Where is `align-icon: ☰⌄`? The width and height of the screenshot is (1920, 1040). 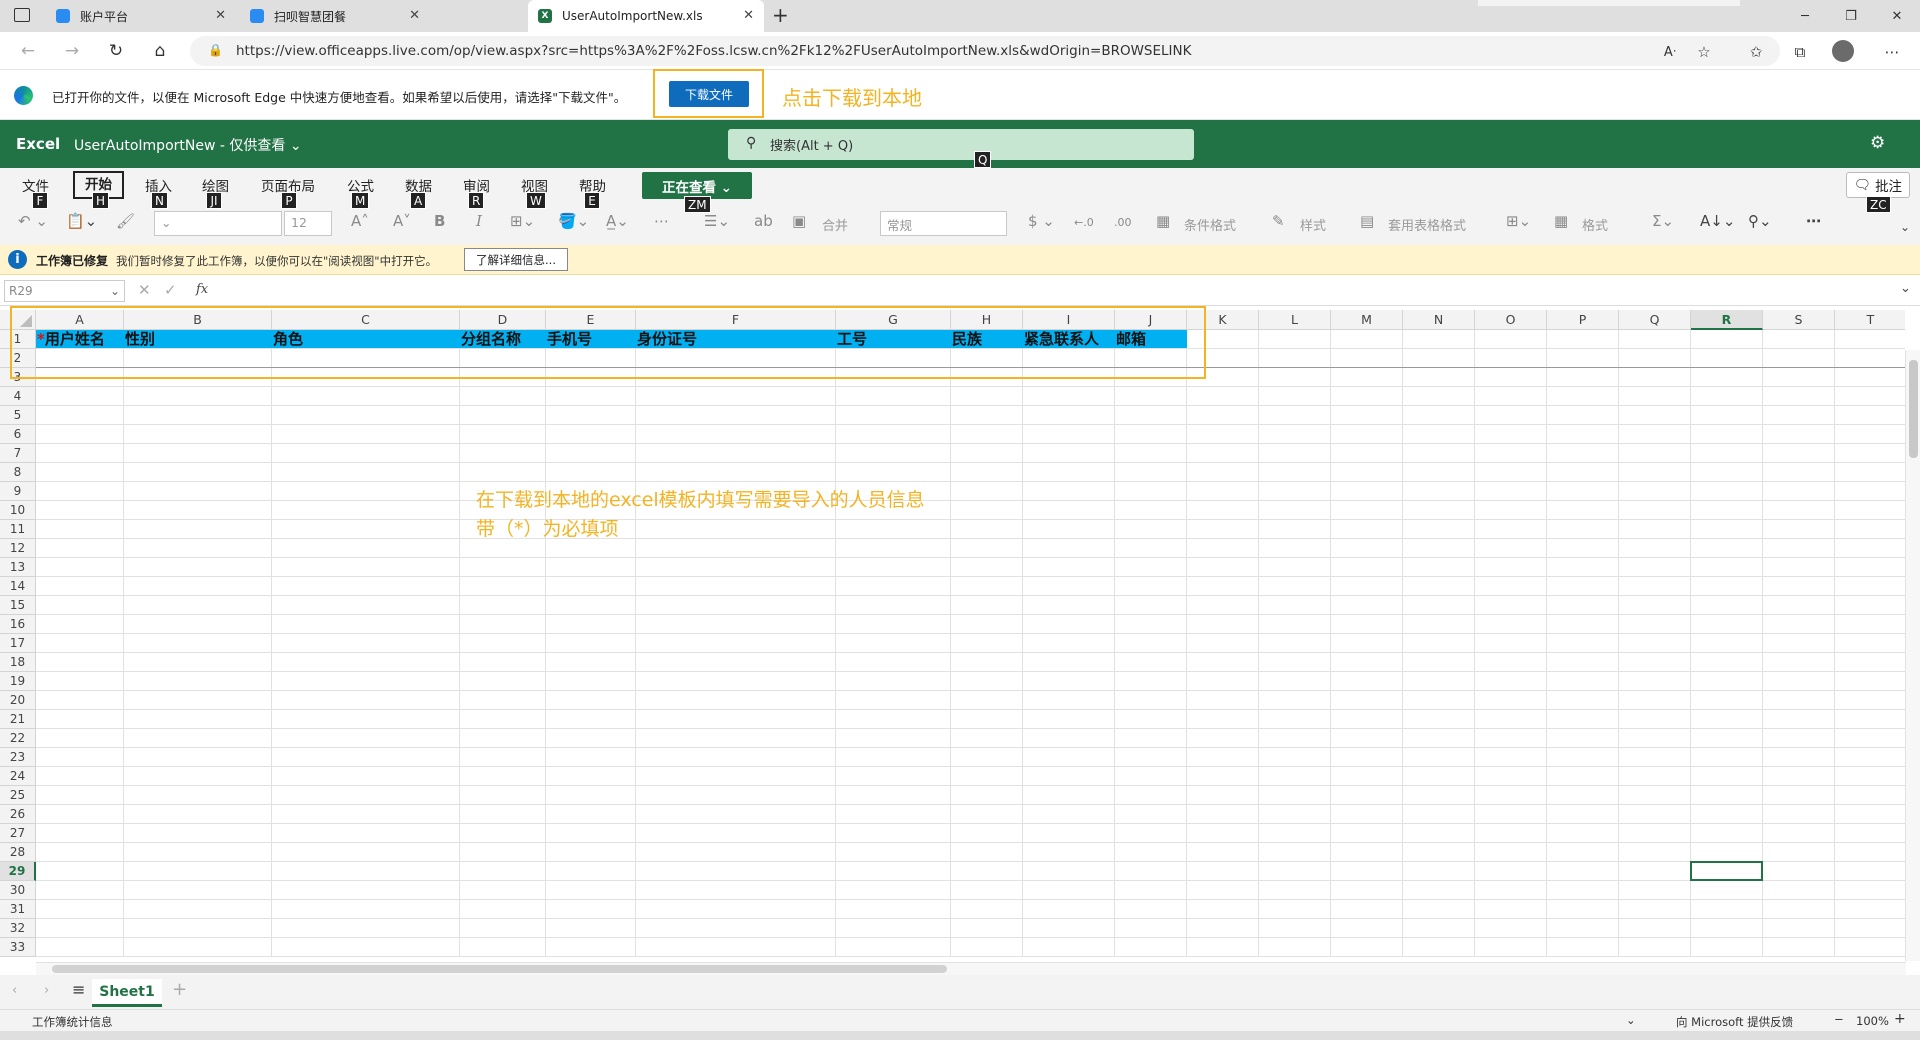 align-icon: ☰⌄ is located at coordinates (717, 221).